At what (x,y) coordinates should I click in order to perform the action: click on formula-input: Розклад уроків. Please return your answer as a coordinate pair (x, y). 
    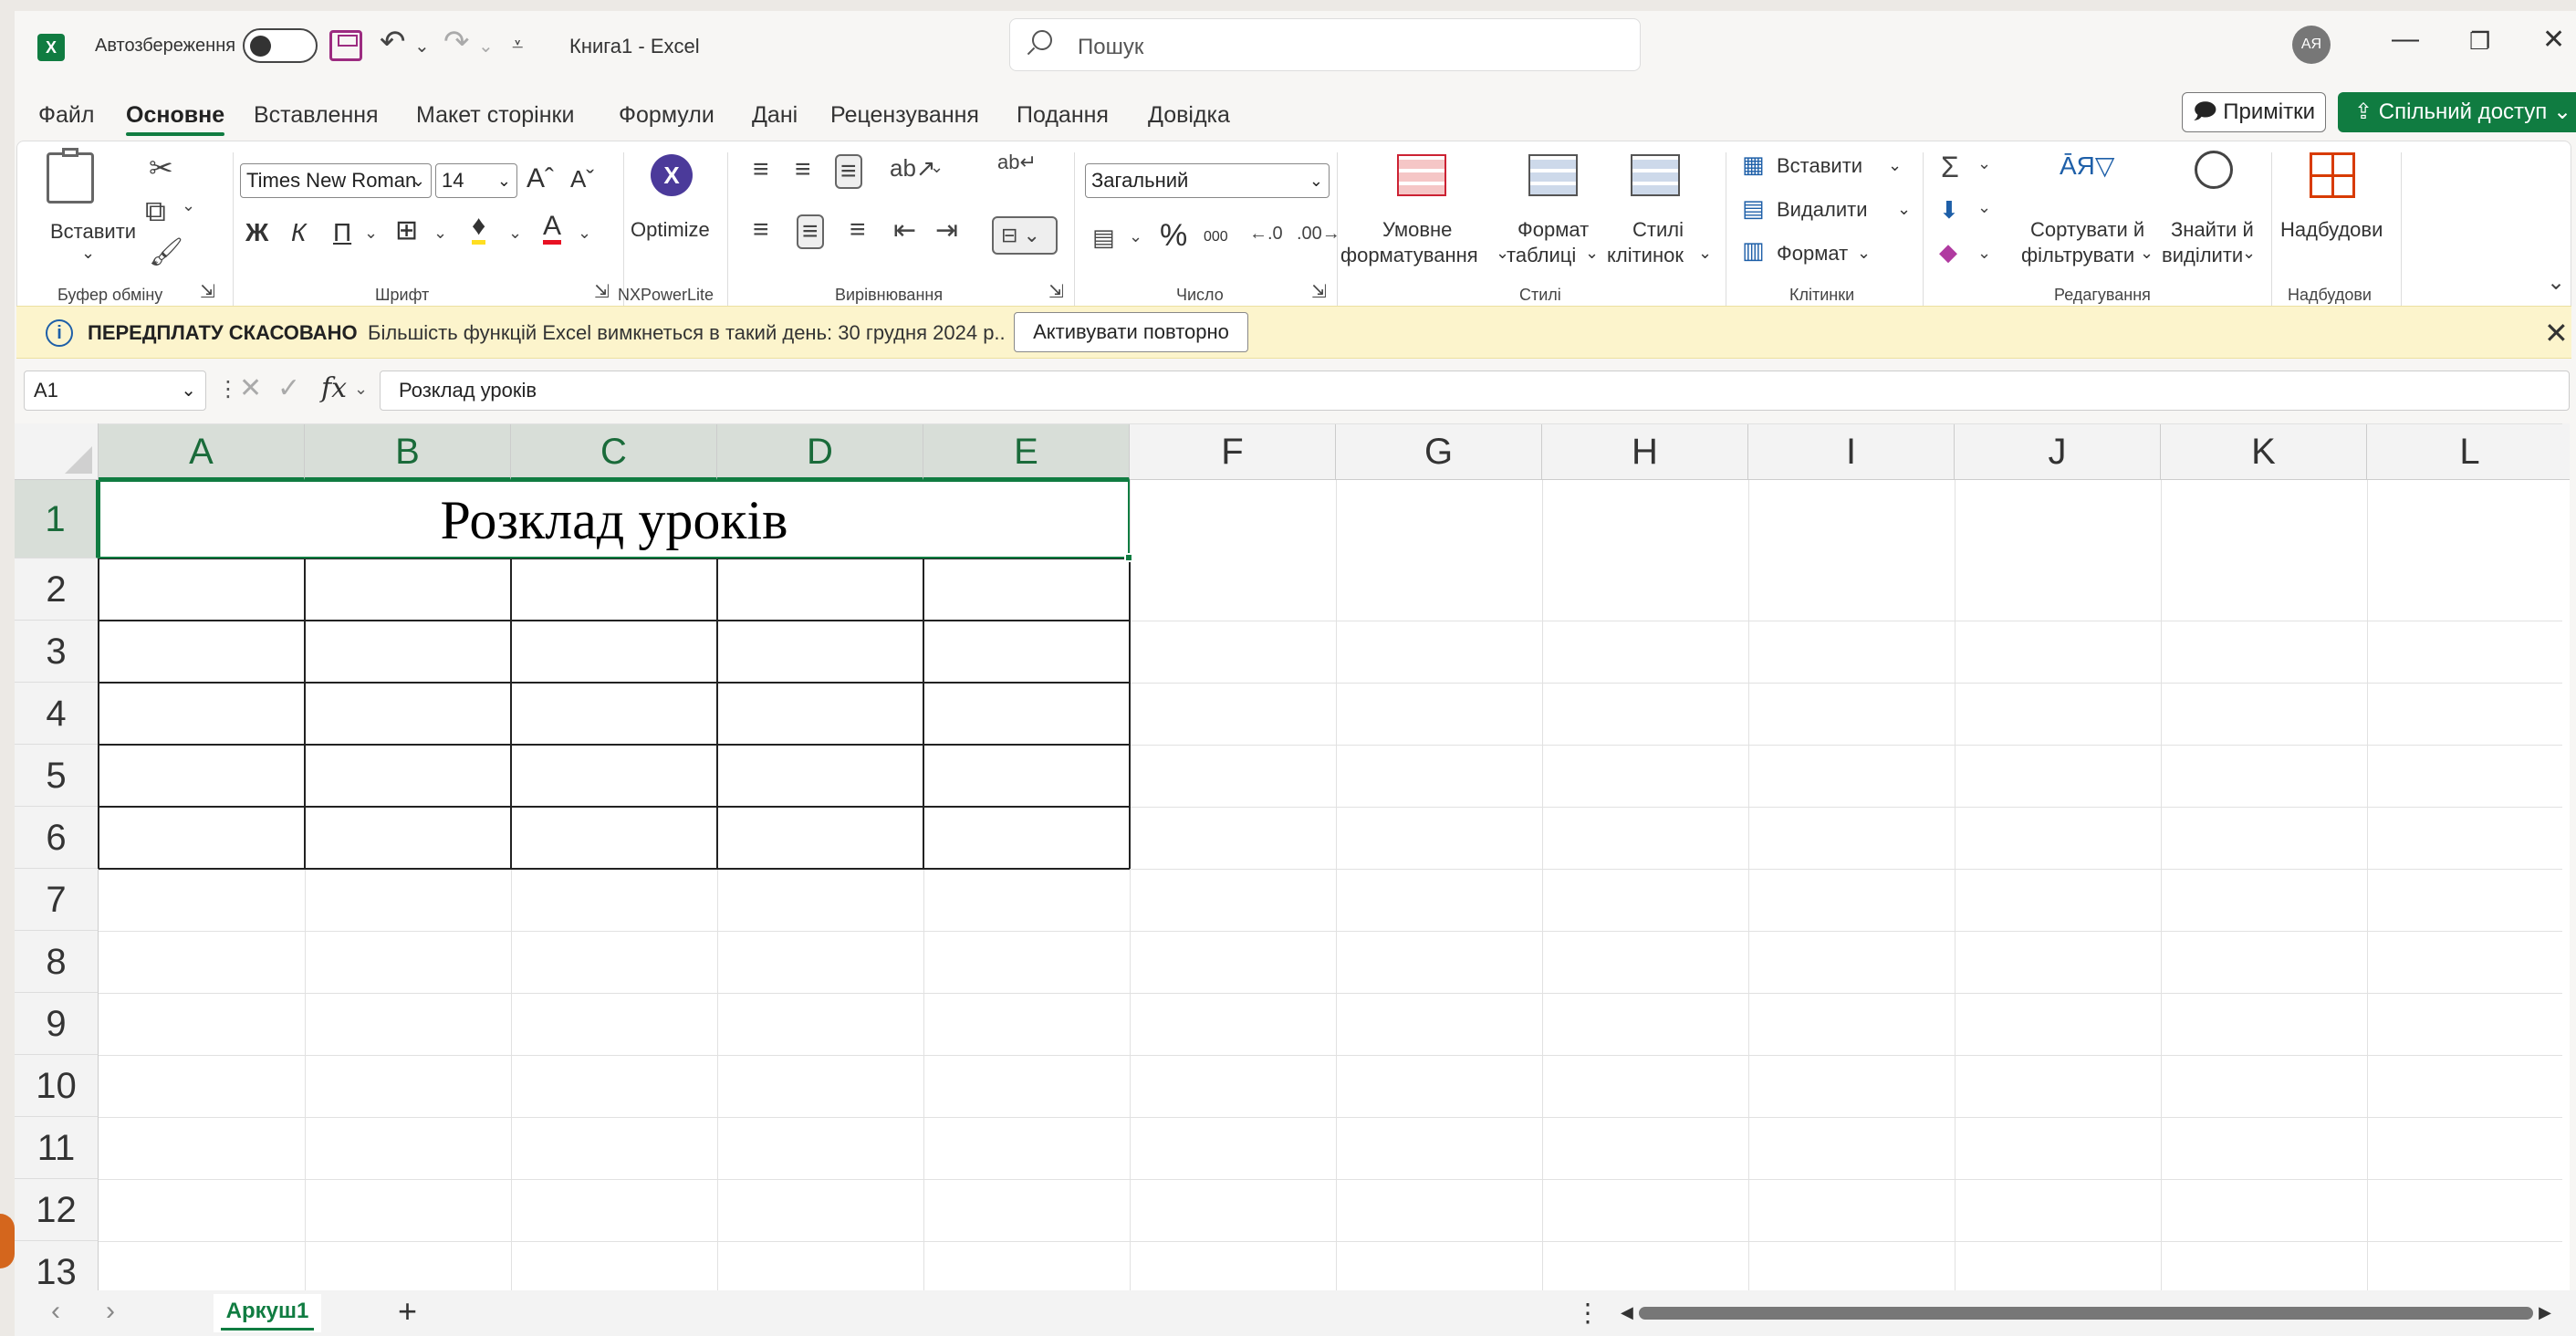
    Looking at the image, I should click on (1475, 391).